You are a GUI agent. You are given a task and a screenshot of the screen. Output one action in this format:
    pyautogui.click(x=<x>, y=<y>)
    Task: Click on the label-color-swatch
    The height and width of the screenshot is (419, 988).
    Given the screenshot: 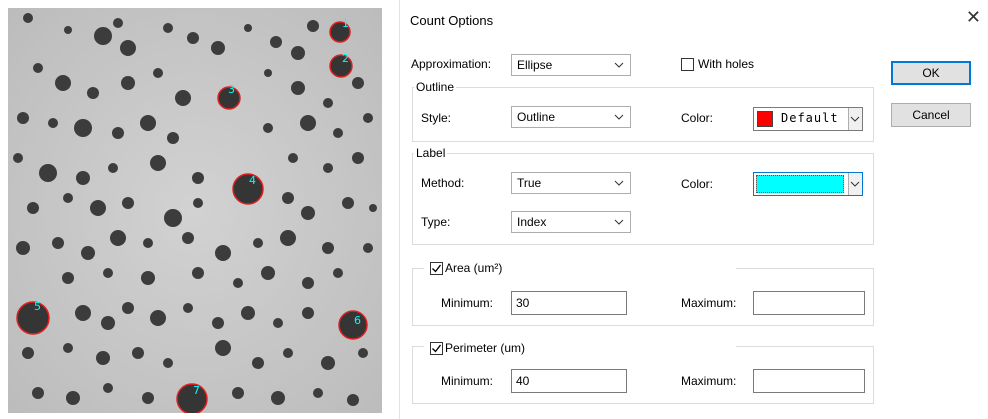 What is the action you would take?
    pyautogui.click(x=800, y=184)
    